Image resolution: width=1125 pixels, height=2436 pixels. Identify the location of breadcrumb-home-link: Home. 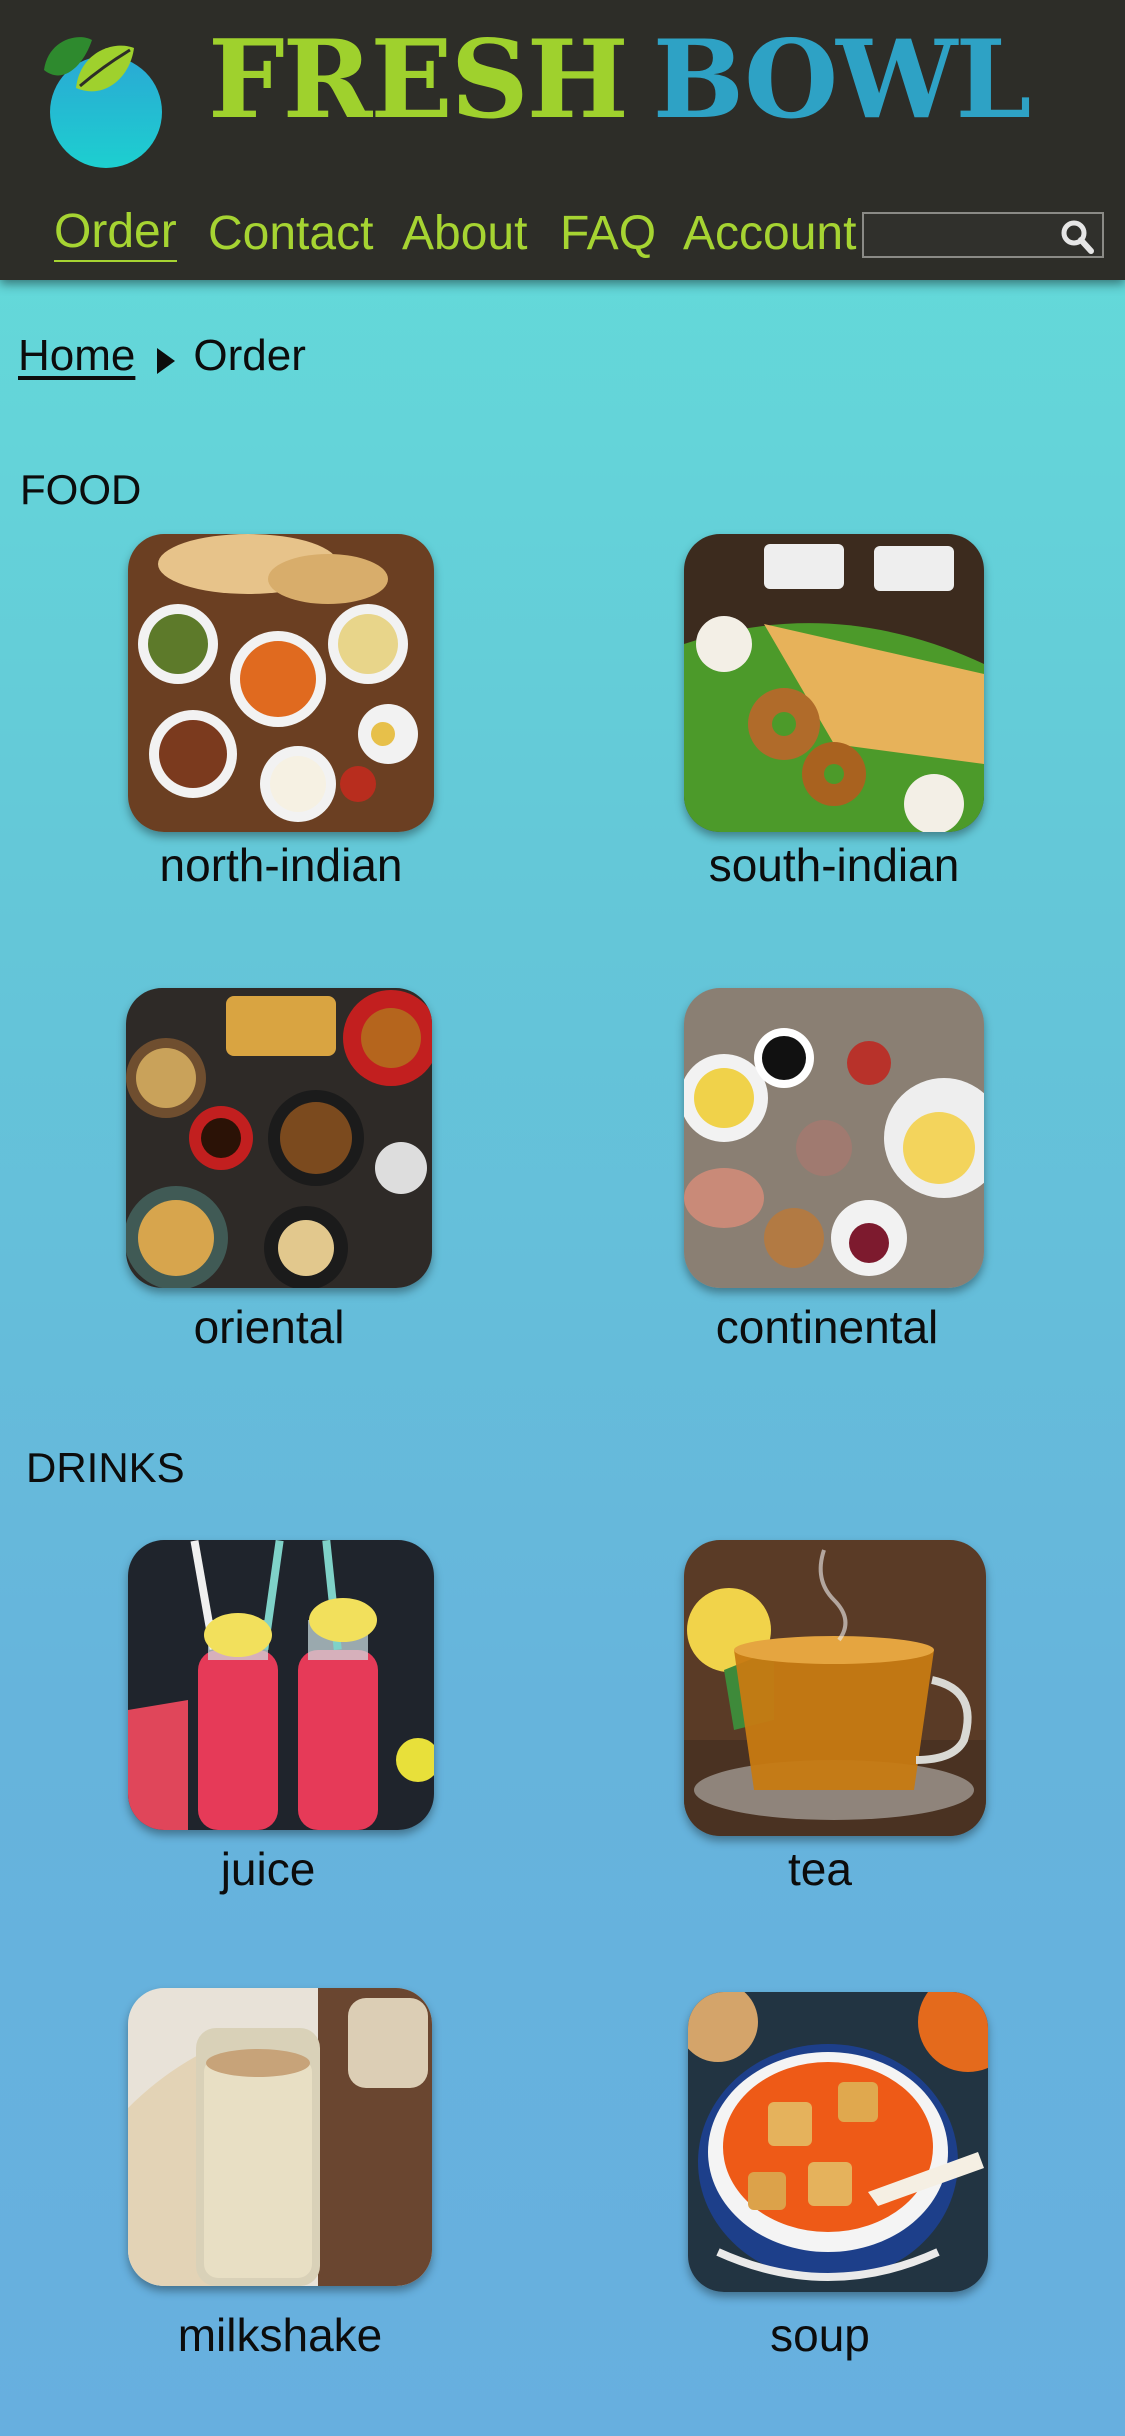
(76, 356).